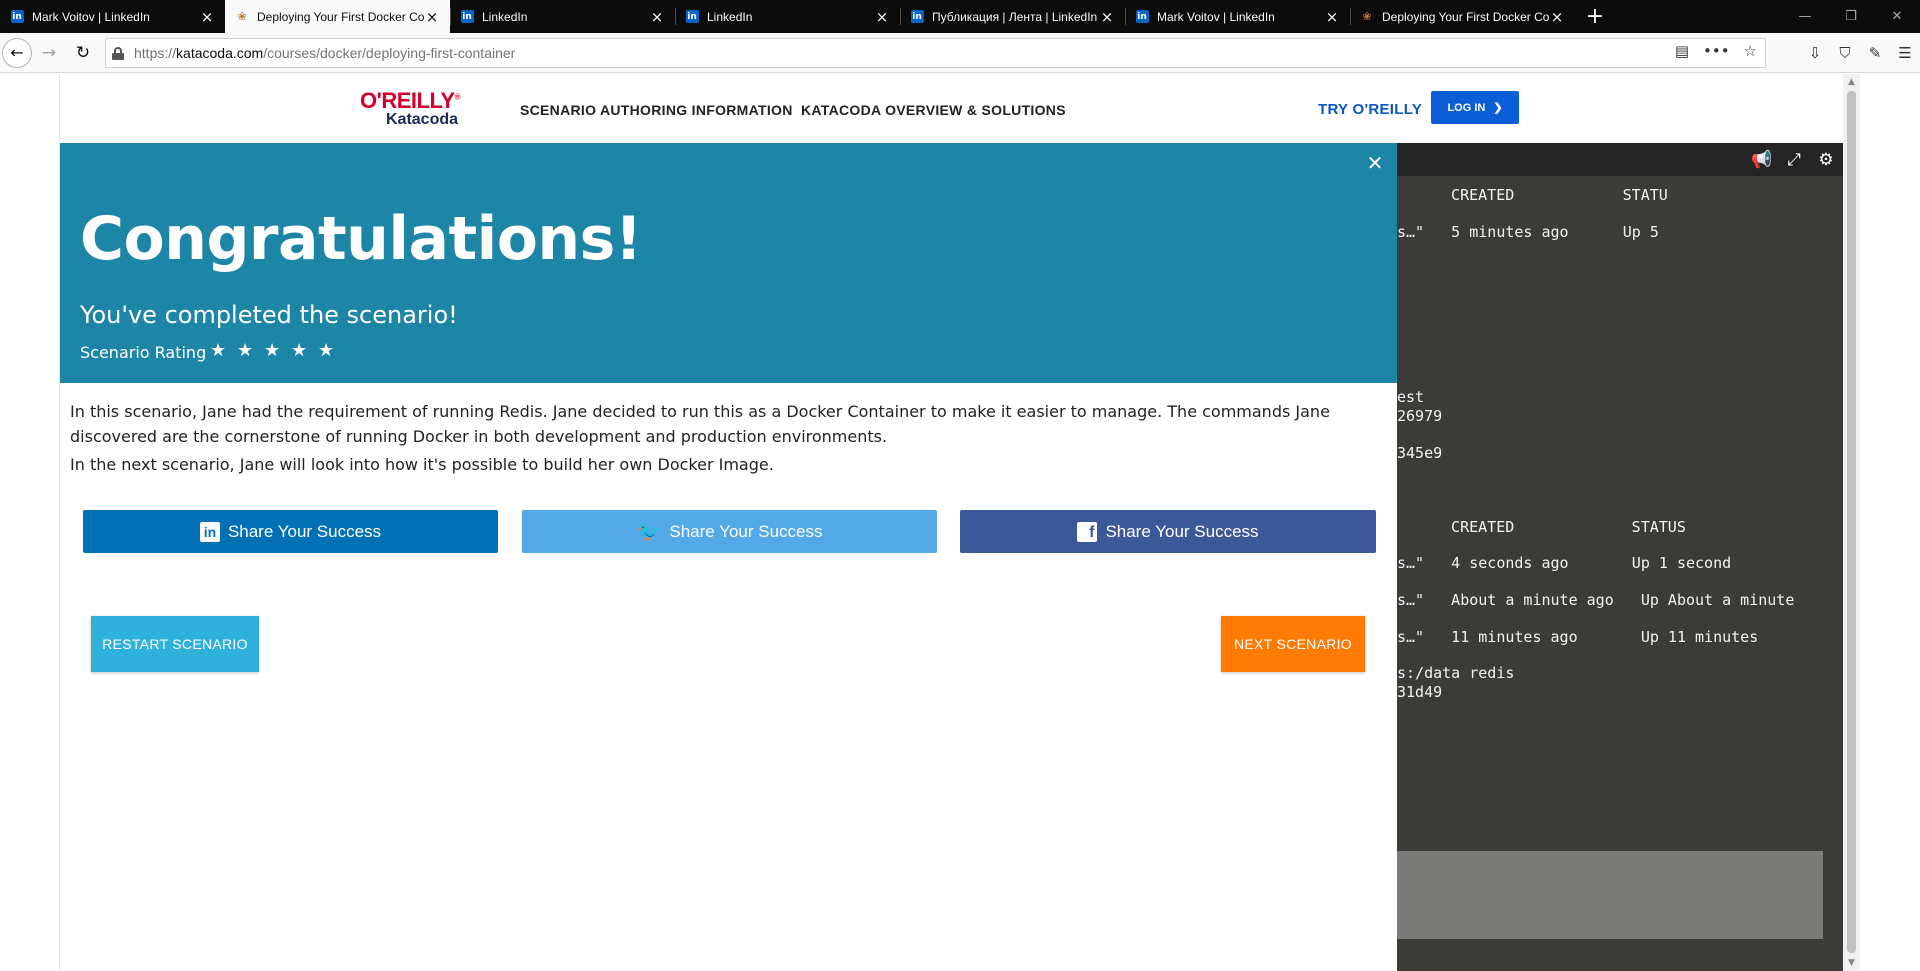 The width and height of the screenshot is (1920, 971). Describe the element at coordinates (656, 110) in the screenshot. I see `nav-link-scenario-authoring: SCENARIO AUTHORING INFORMATION` at that location.